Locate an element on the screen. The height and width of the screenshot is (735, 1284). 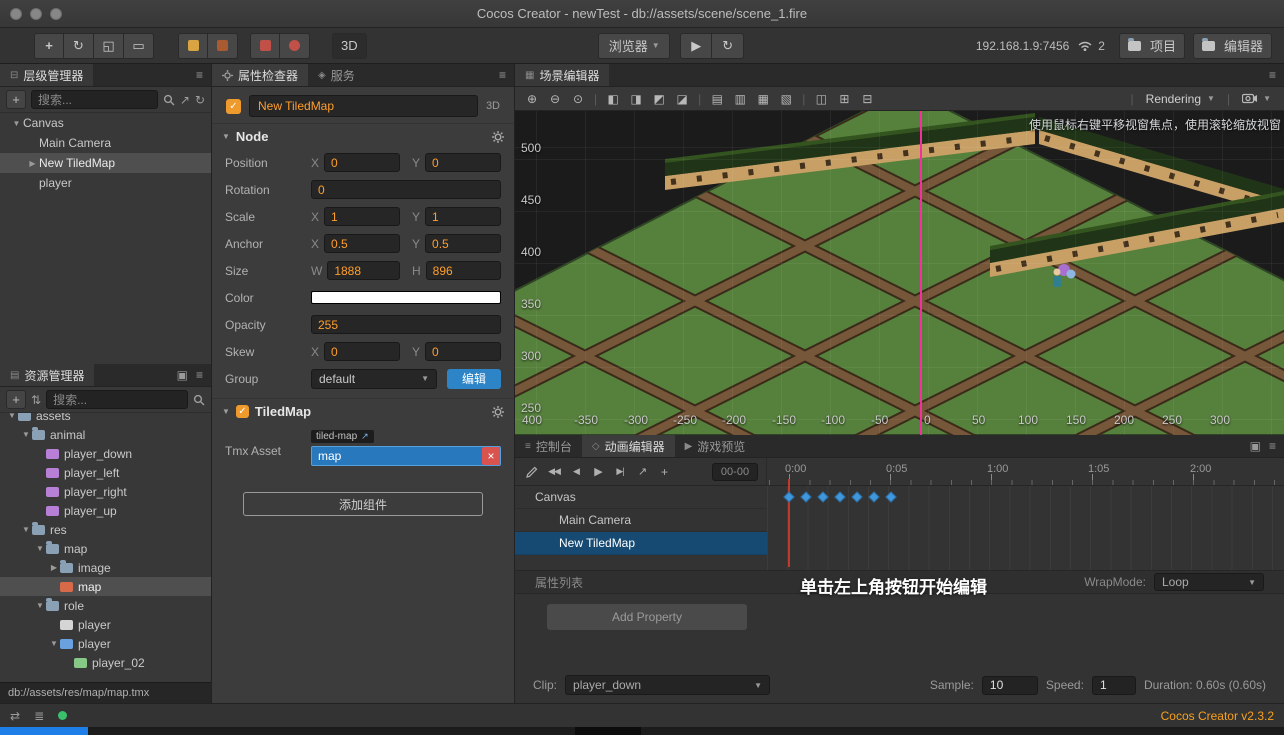
hierarchy-item-player: player is located at coordinates (105, 183).